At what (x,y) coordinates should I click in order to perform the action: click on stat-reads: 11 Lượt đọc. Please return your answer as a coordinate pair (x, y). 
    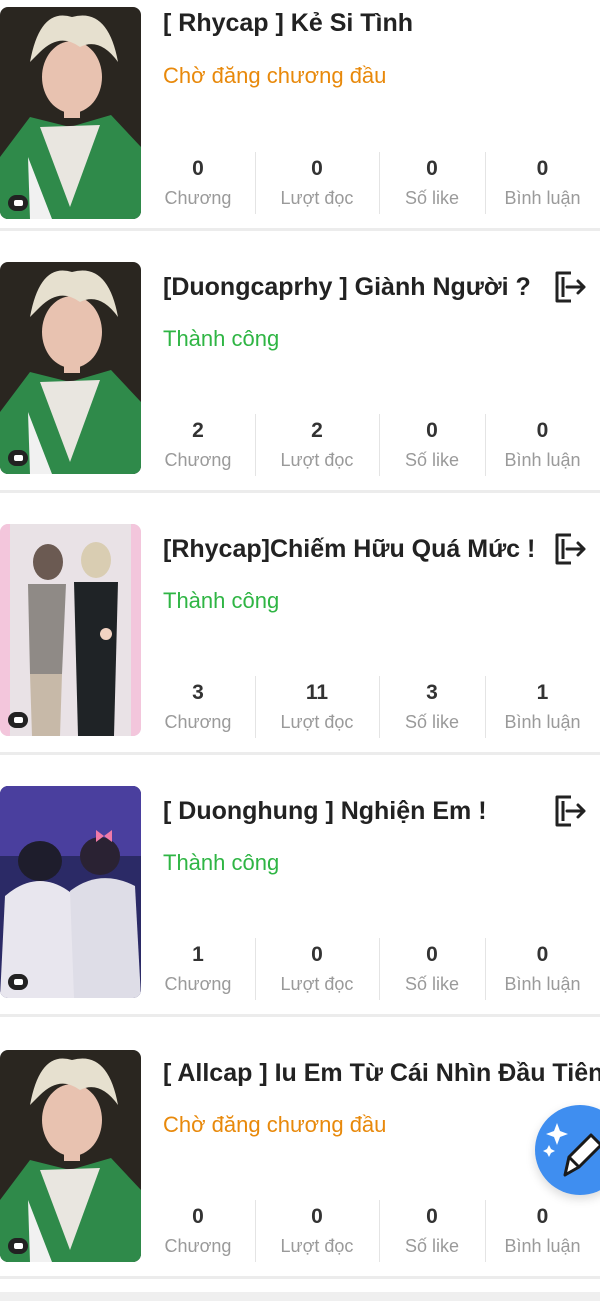
    Looking at the image, I should click on (317, 707).